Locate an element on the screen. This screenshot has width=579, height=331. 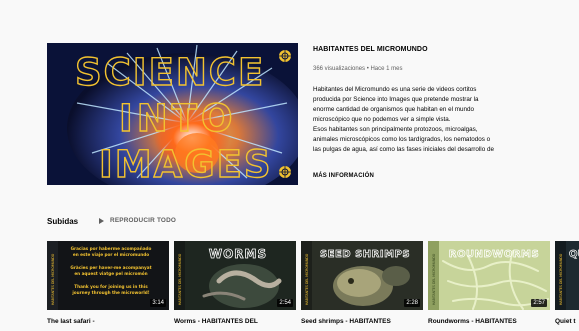
play-all-button: REPRODUCIR TODO is located at coordinates (137, 220).